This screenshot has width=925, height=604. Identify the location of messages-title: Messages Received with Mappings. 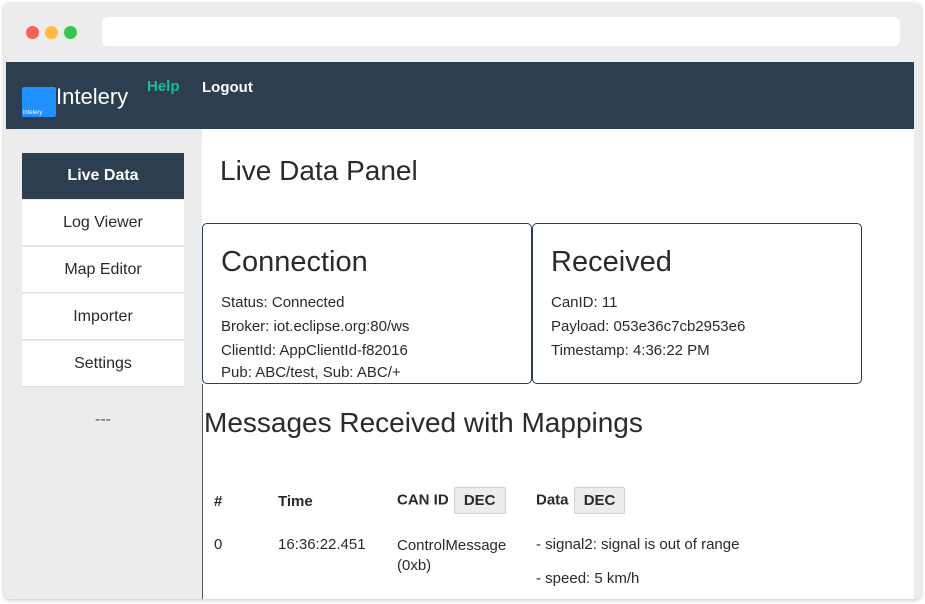
(423, 422).